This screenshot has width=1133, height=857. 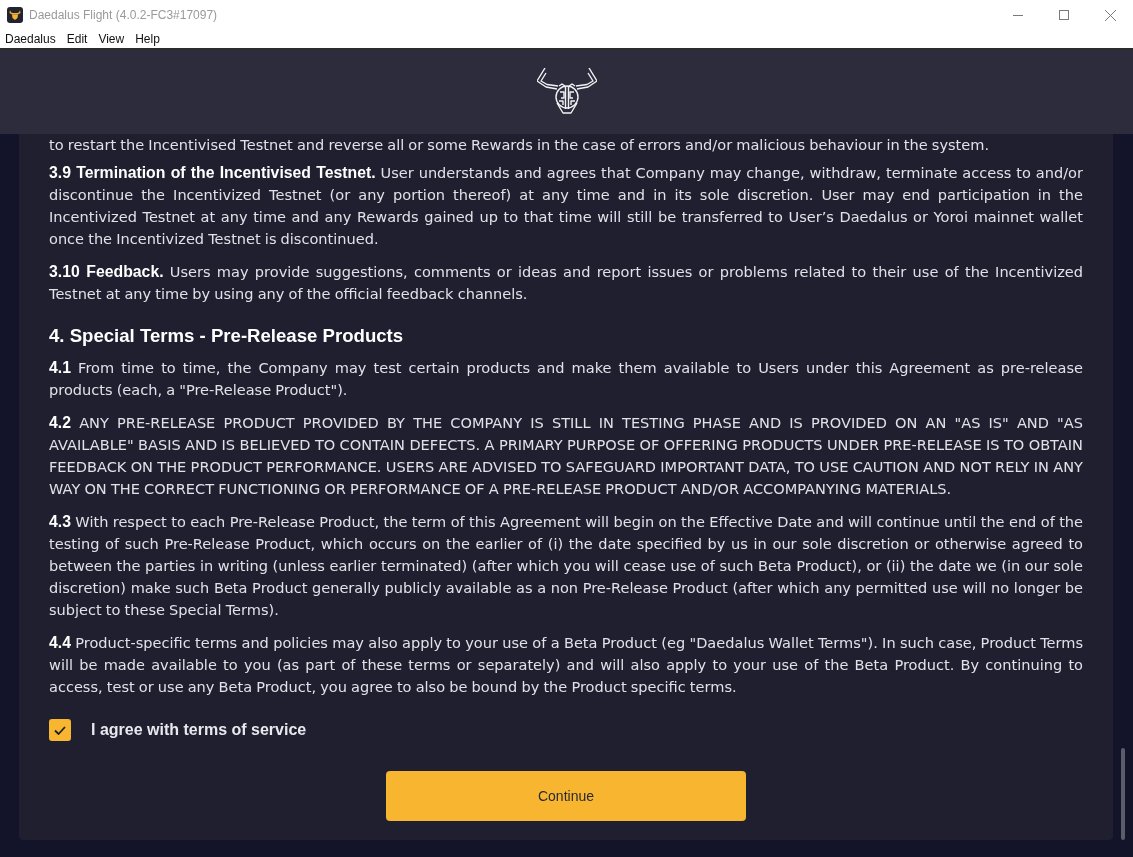 What do you see at coordinates (1123, 794) in the screenshot?
I see `scrollbar-thumb` at bounding box center [1123, 794].